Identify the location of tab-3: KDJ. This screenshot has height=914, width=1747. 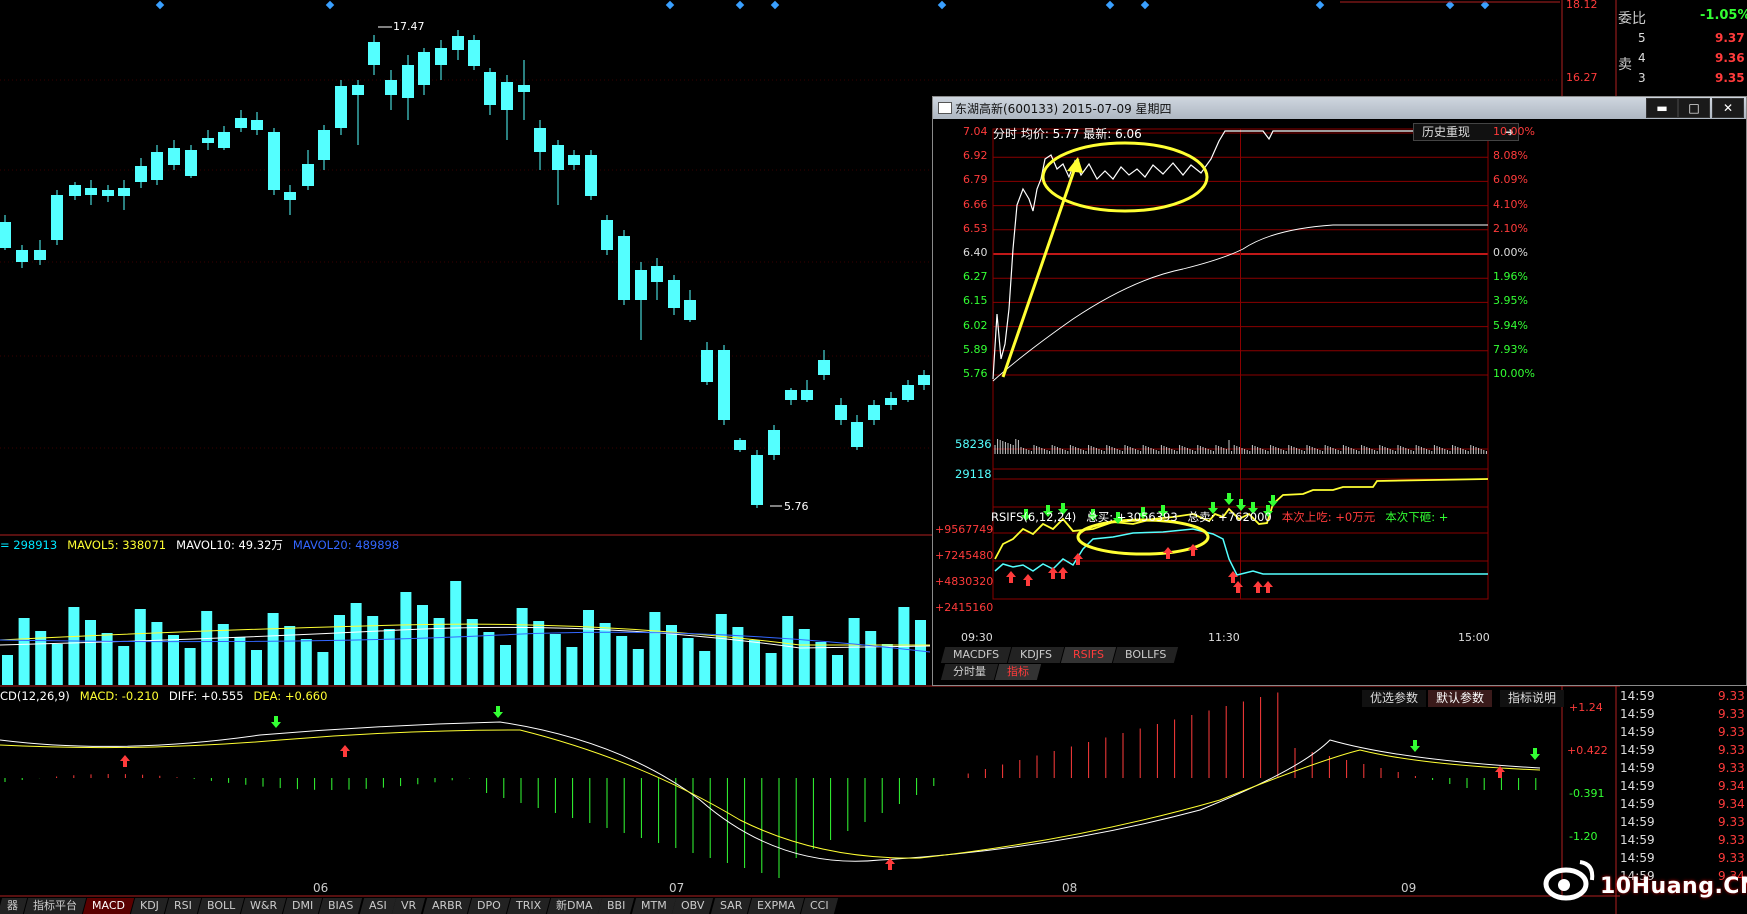
(149, 906).